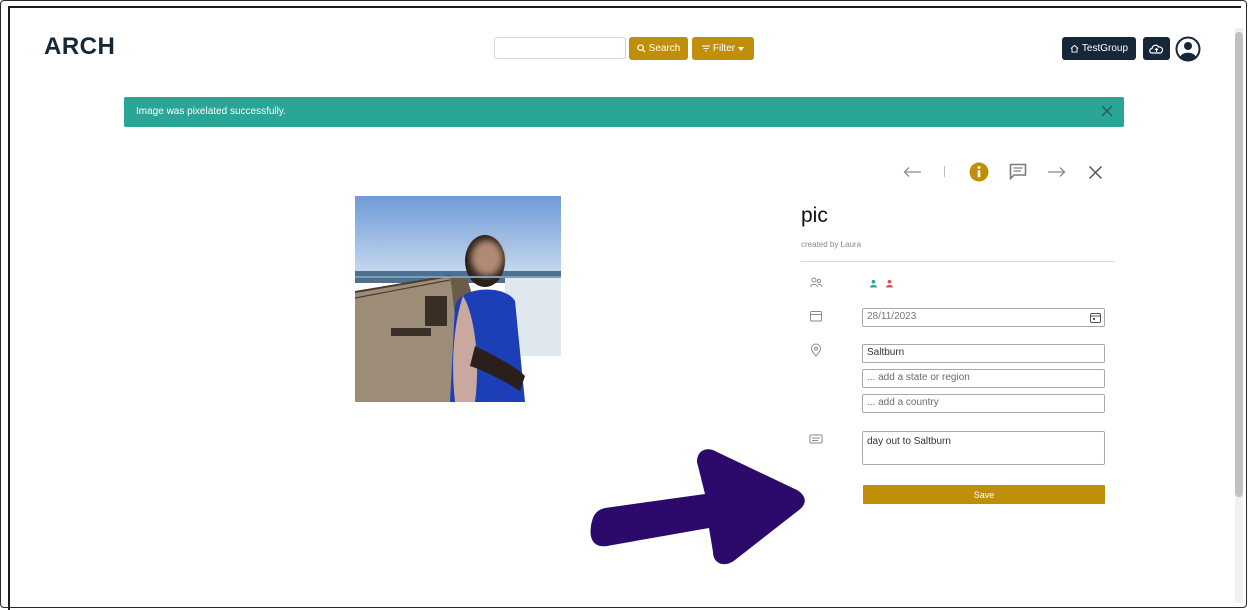  What do you see at coordinates (624, 7) in the screenshot?
I see `window-border-top` at bounding box center [624, 7].